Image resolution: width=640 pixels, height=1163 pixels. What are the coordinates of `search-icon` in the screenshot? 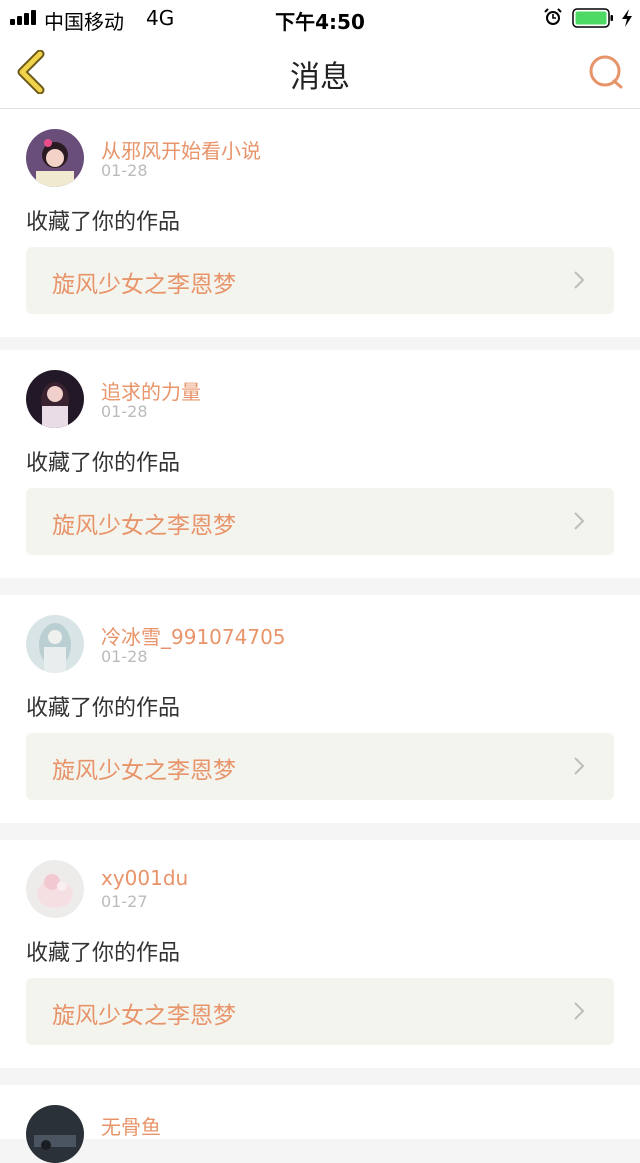 It's located at (606, 72).